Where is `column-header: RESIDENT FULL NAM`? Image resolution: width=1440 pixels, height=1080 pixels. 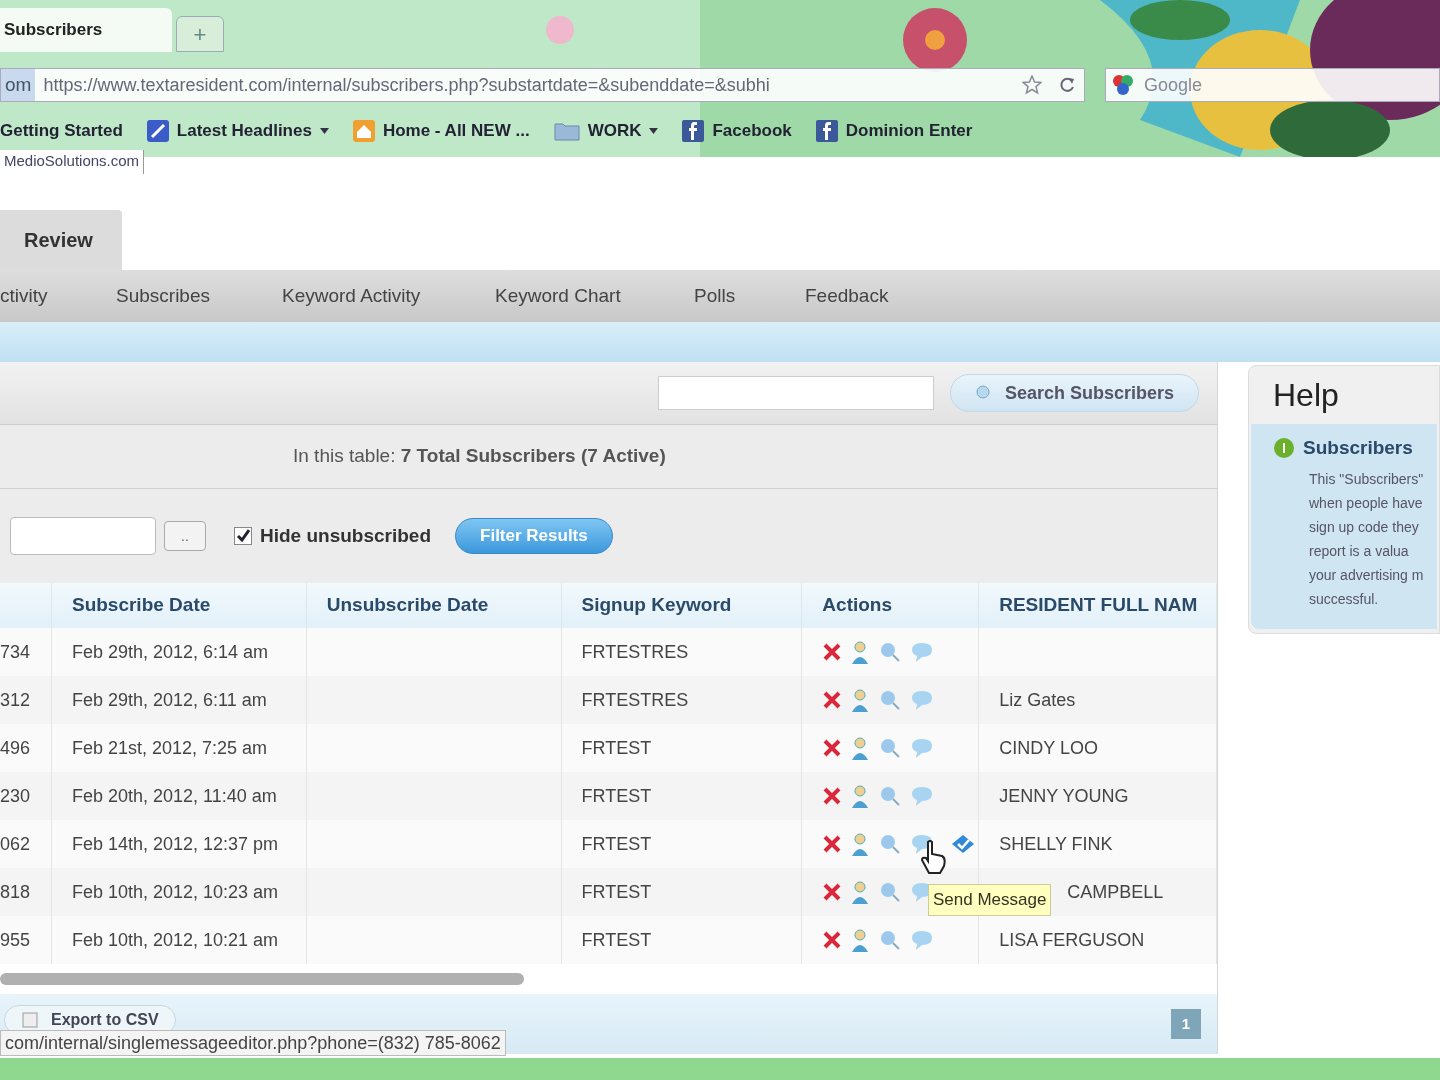
column-header: RESIDENT FULL NAM is located at coordinates (1098, 605).